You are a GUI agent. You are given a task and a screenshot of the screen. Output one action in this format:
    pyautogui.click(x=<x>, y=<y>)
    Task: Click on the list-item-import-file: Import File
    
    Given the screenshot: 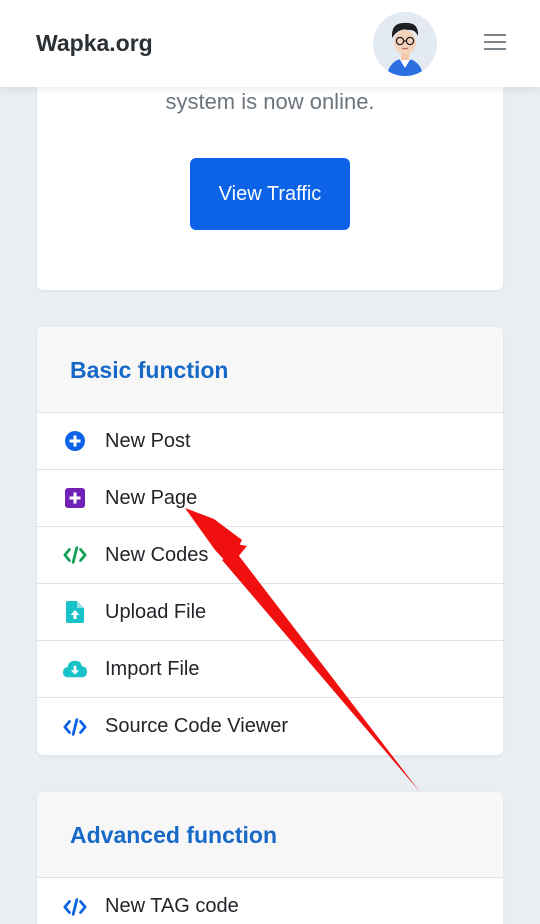 What is the action you would take?
    pyautogui.click(x=270, y=669)
    